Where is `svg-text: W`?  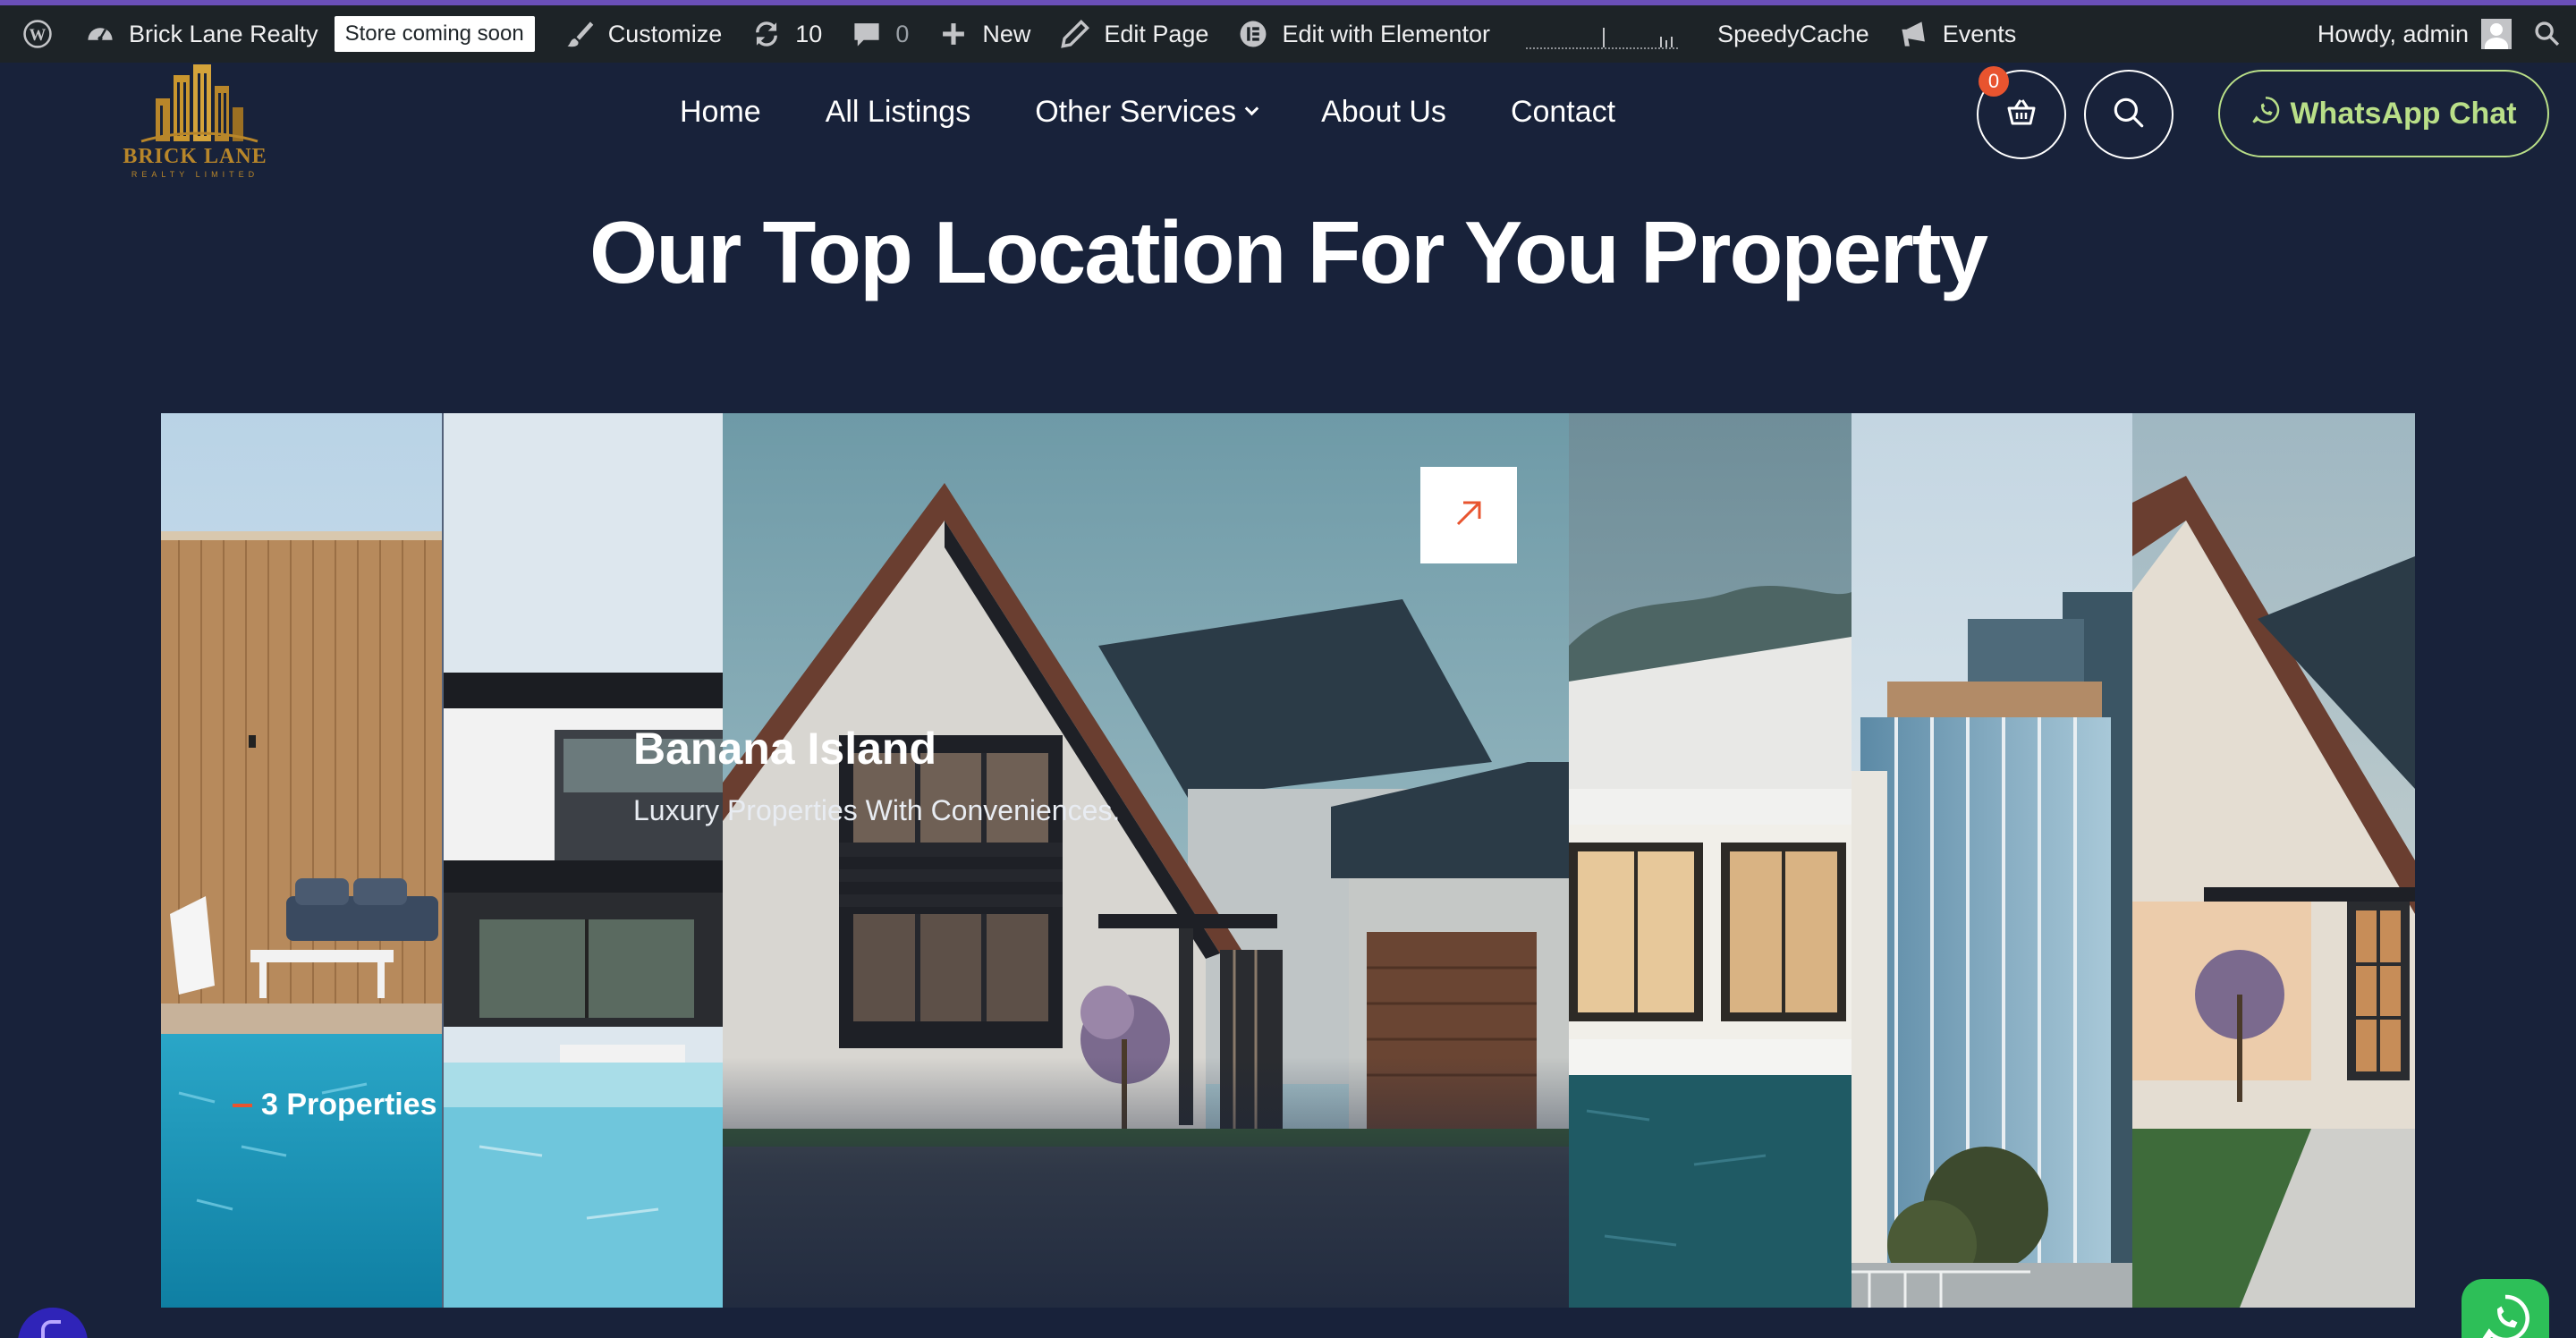 svg-text: W is located at coordinates (38, 35).